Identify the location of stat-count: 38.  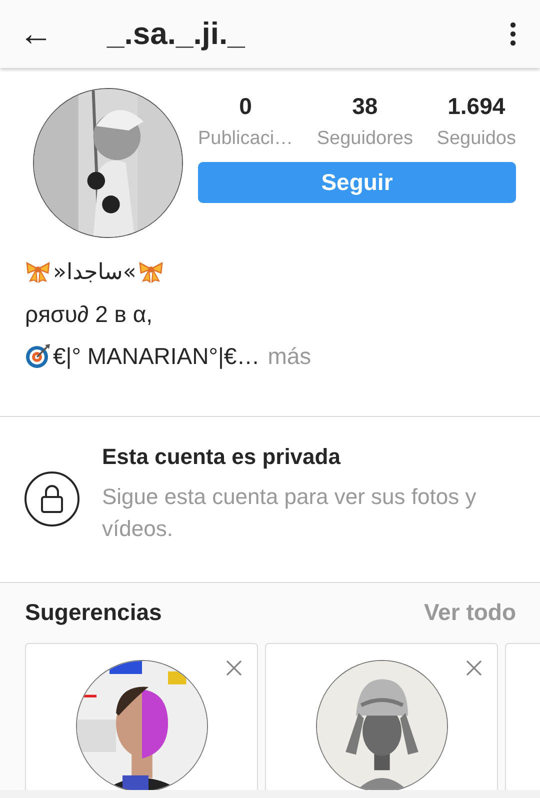
(365, 106).